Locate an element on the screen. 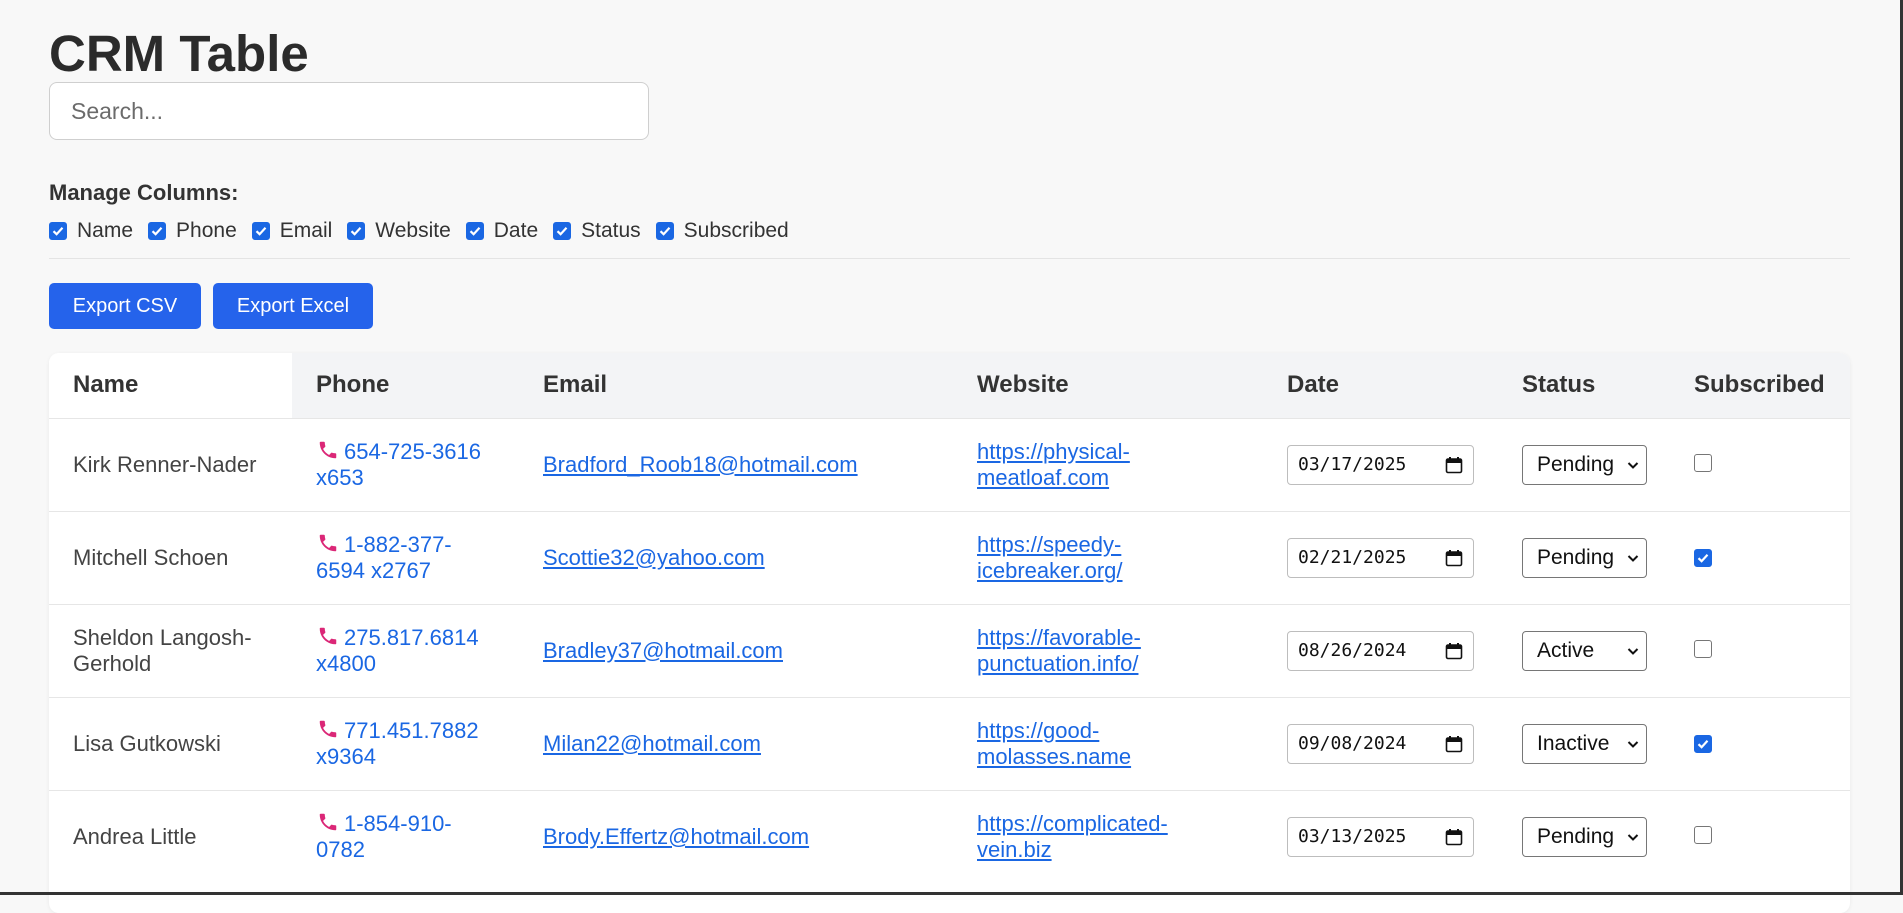 Image resolution: width=1903 pixels, height=913 pixels. cell-email: Scottie32@yahoo.com is located at coordinates (736, 557).